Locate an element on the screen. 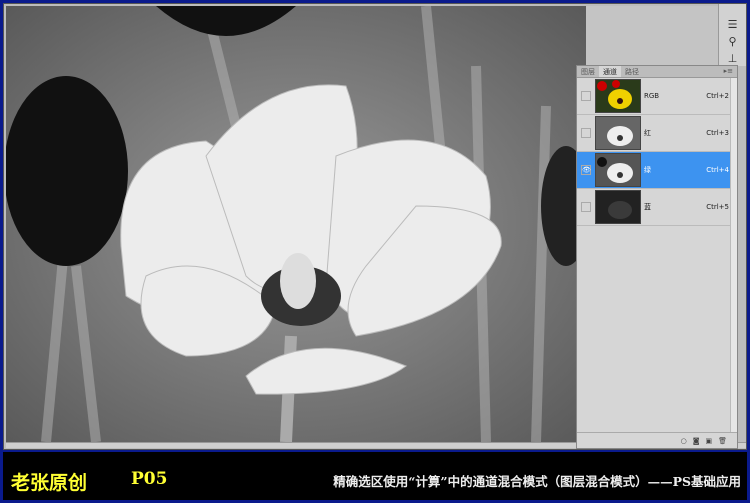 Image resolution: width=750 pixels, height=503 pixels. adjustments-icon: ☰ is located at coordinates (733, 24).